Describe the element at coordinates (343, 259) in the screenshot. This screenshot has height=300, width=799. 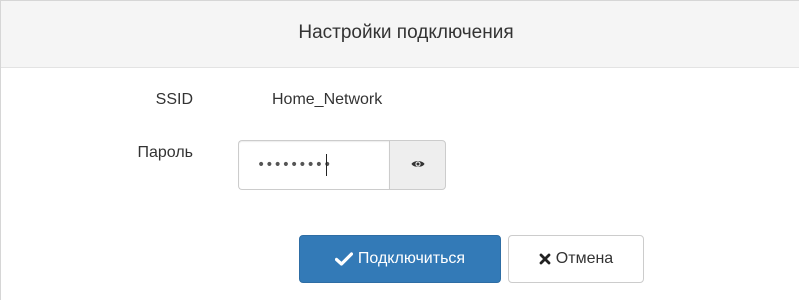
I see `check-icon` at that location.